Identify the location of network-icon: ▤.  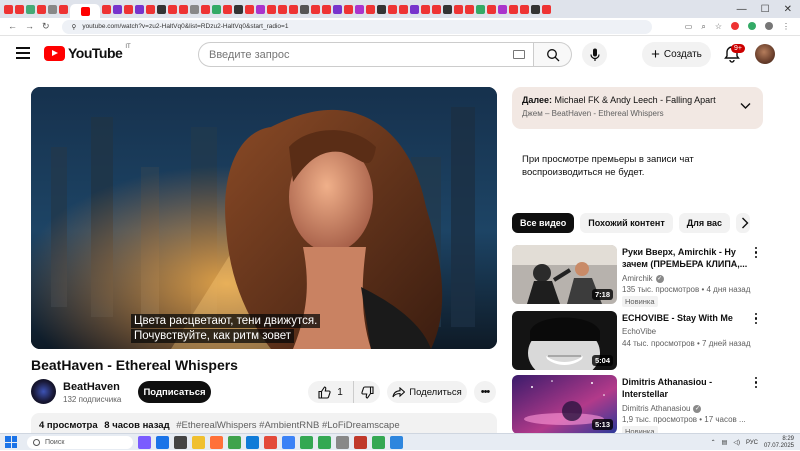
(725, 442).